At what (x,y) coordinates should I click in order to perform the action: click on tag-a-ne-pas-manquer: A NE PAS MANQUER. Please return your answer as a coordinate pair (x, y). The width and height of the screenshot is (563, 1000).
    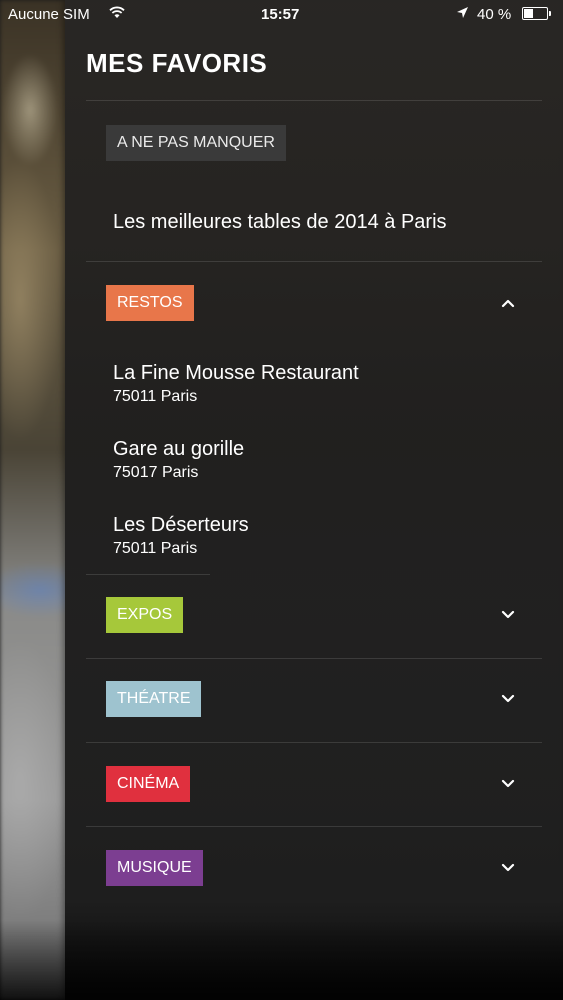
    Looking at the image, I should click on (196, 143).